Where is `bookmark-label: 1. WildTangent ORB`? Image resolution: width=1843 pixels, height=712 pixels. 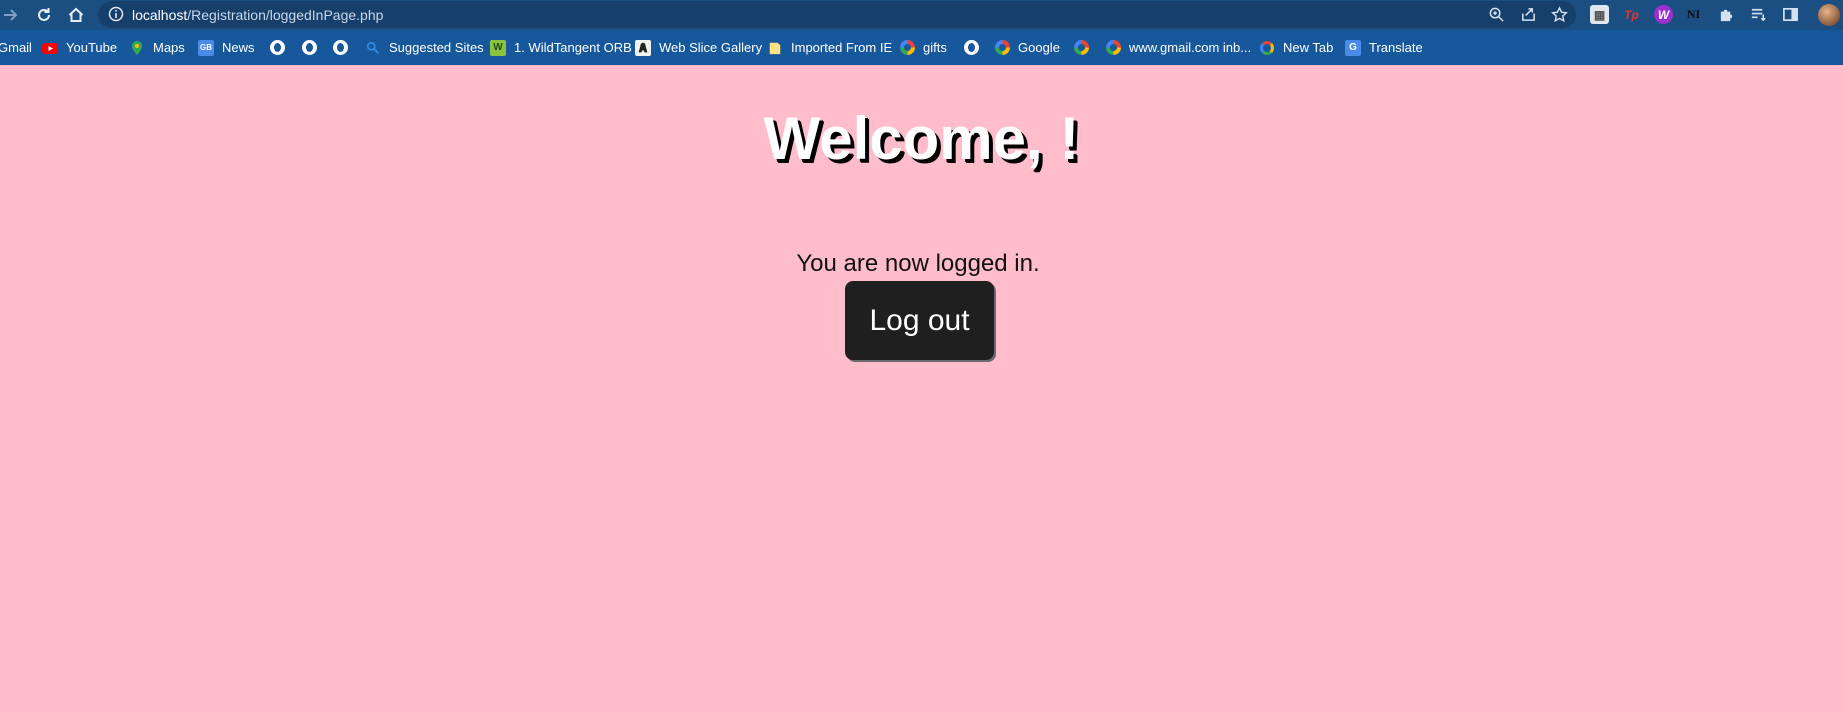
bookmark-label: 1. WildTangent ORB is located at coordinates (573, 47).